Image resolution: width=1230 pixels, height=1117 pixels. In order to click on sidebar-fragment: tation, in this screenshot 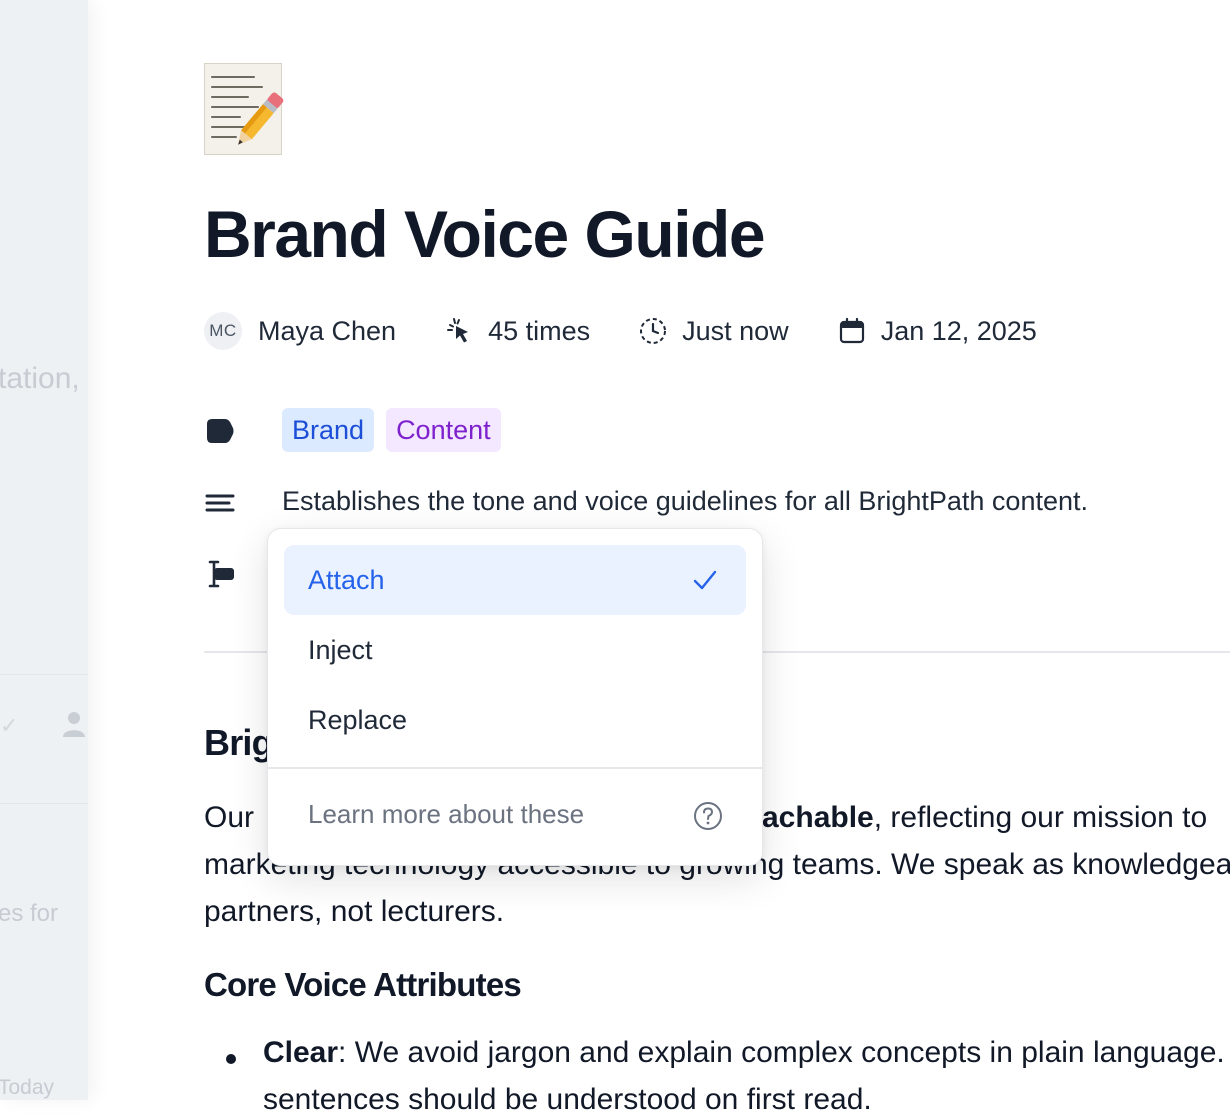, I will do `click(40, 378)`.